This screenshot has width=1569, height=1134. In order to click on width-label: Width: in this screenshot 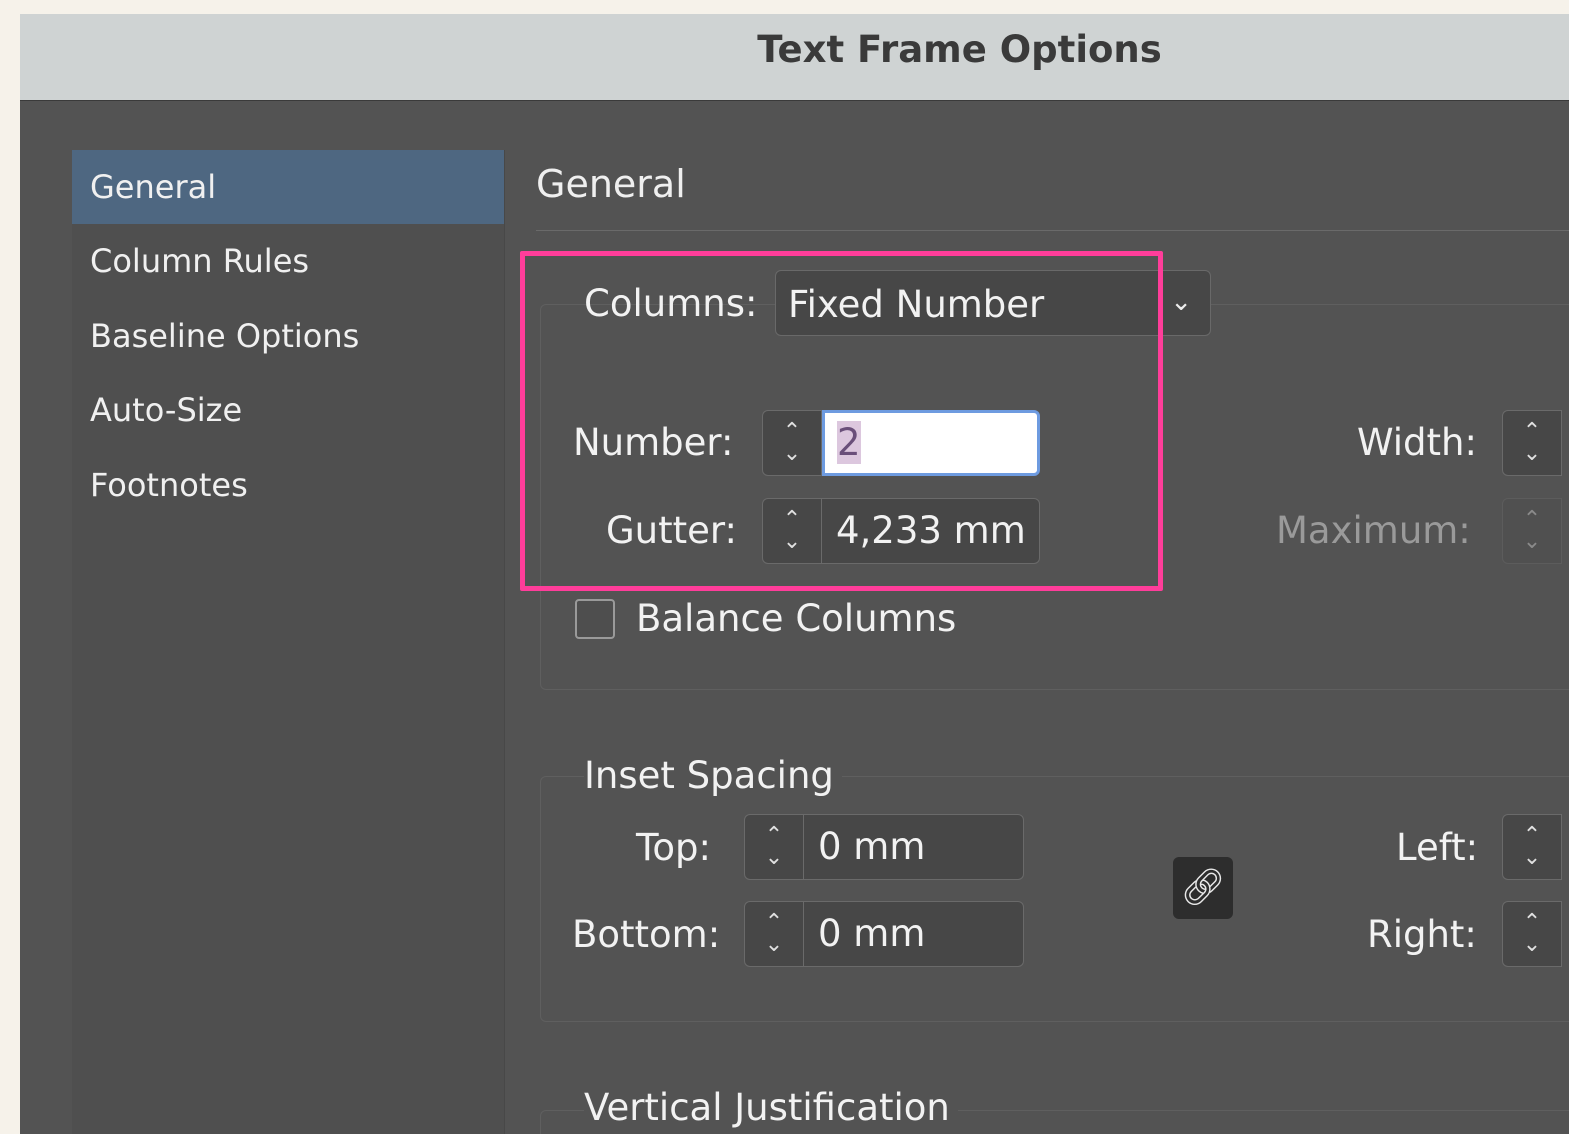, I will do `click(1417, 442)`.